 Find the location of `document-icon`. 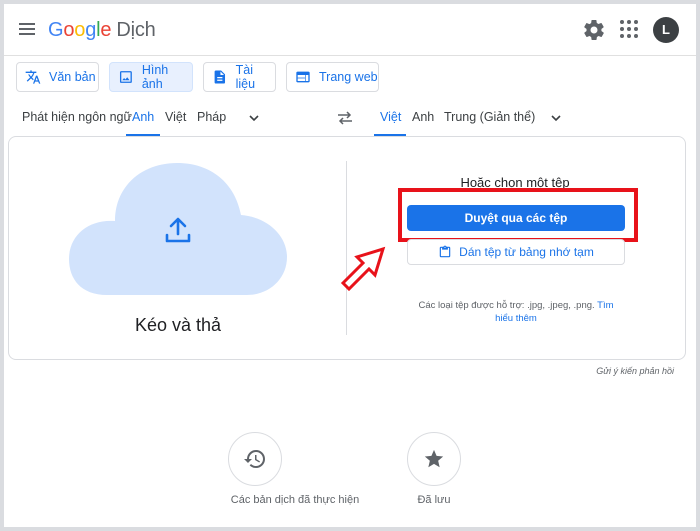

document-icon is located at coordinates (220, 77).